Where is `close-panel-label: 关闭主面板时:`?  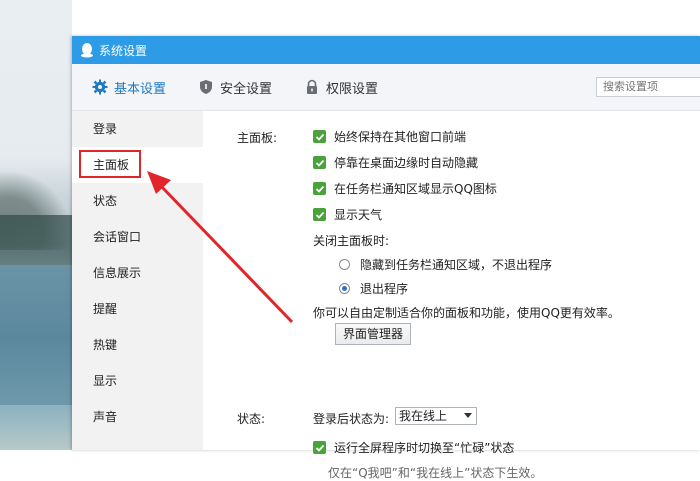 close-panel-label: 关闭主面板时: is located at coordinates (351, 241).